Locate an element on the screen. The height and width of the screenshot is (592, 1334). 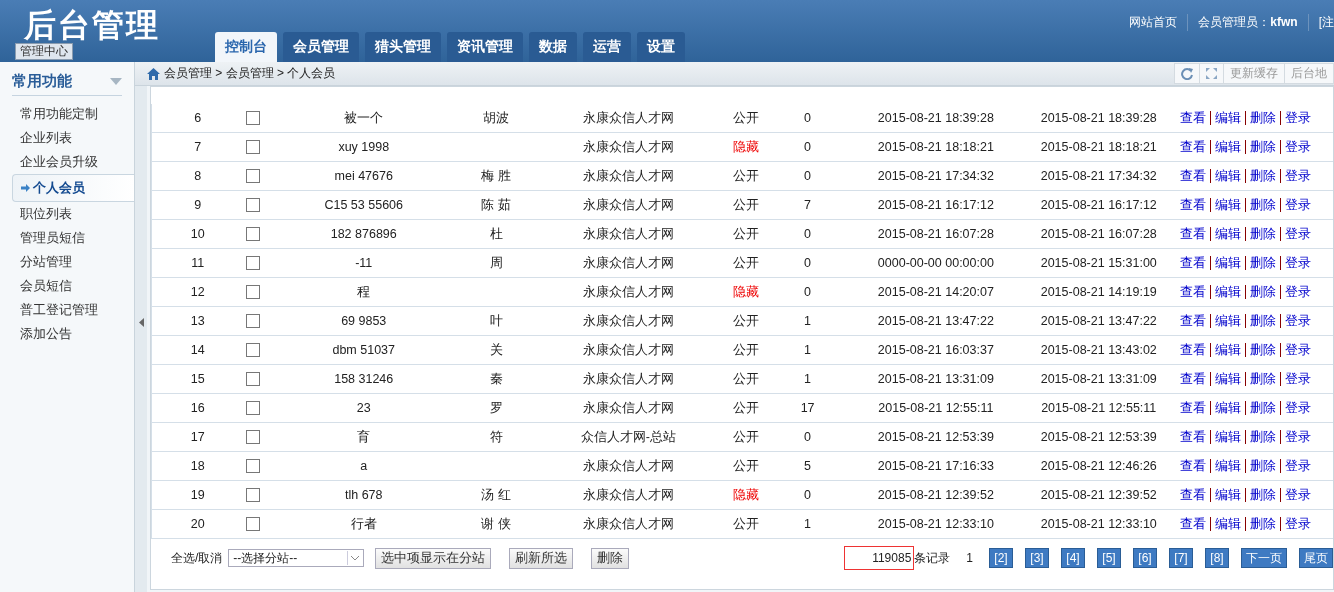
page-link: [6] is located at coordinates (1145, 558).